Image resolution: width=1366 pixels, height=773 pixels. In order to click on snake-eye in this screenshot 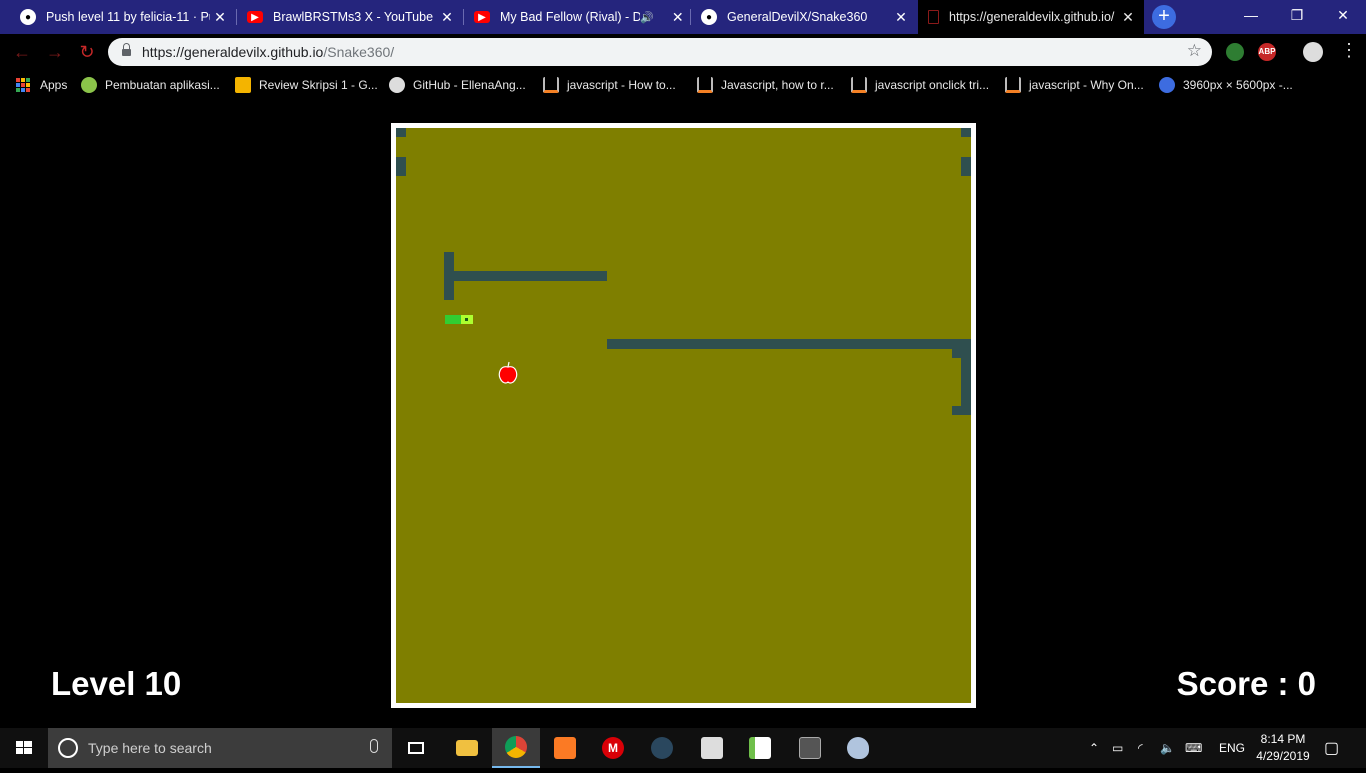, I will do `click(466, 319)`.